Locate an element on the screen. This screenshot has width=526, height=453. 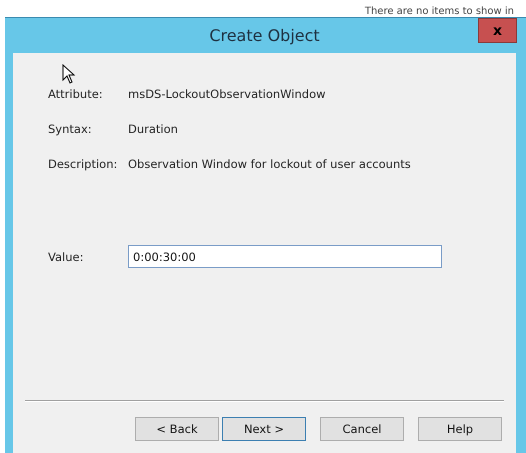
dialog-button: Next > is located at coordinates (264, 429).